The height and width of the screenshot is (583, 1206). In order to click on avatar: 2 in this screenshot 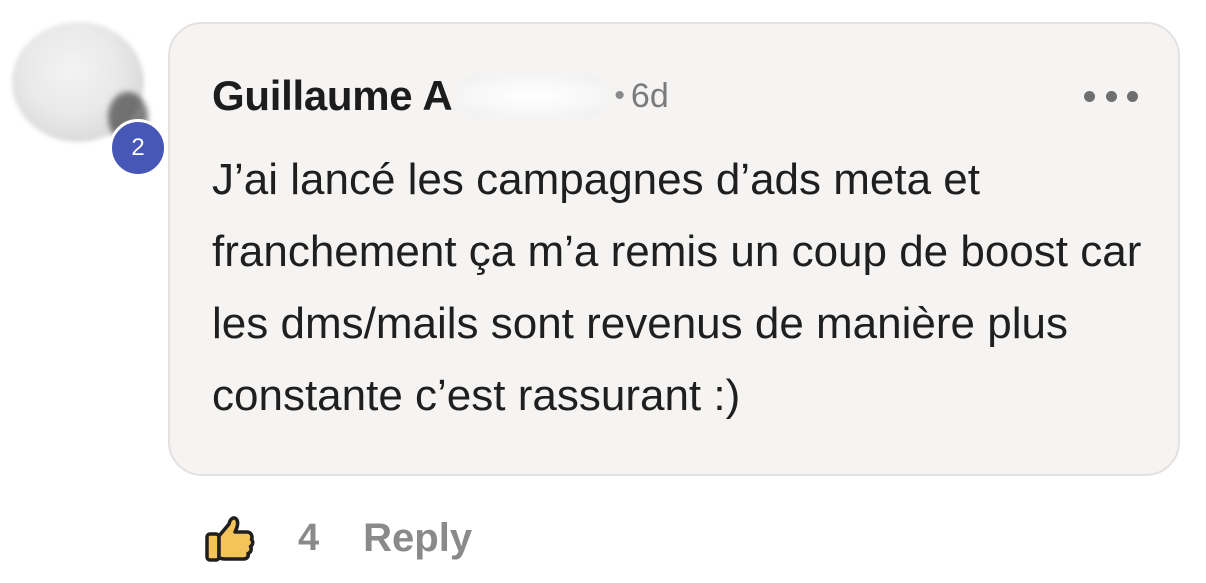, I will do `click(89, 99)`.